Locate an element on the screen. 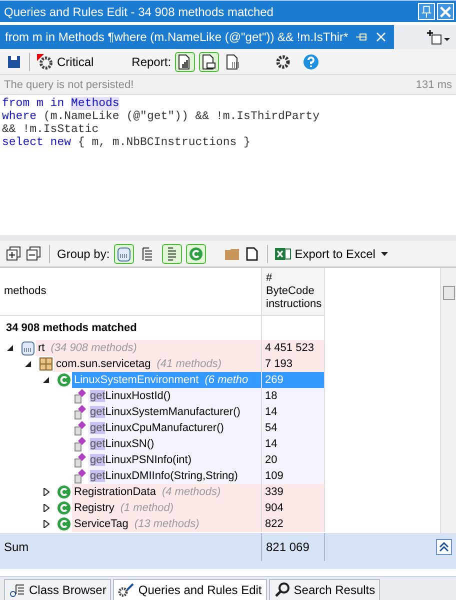 This screenshot has height=600, width=456. gear-flag-icon is located at coordinates (45, 62).